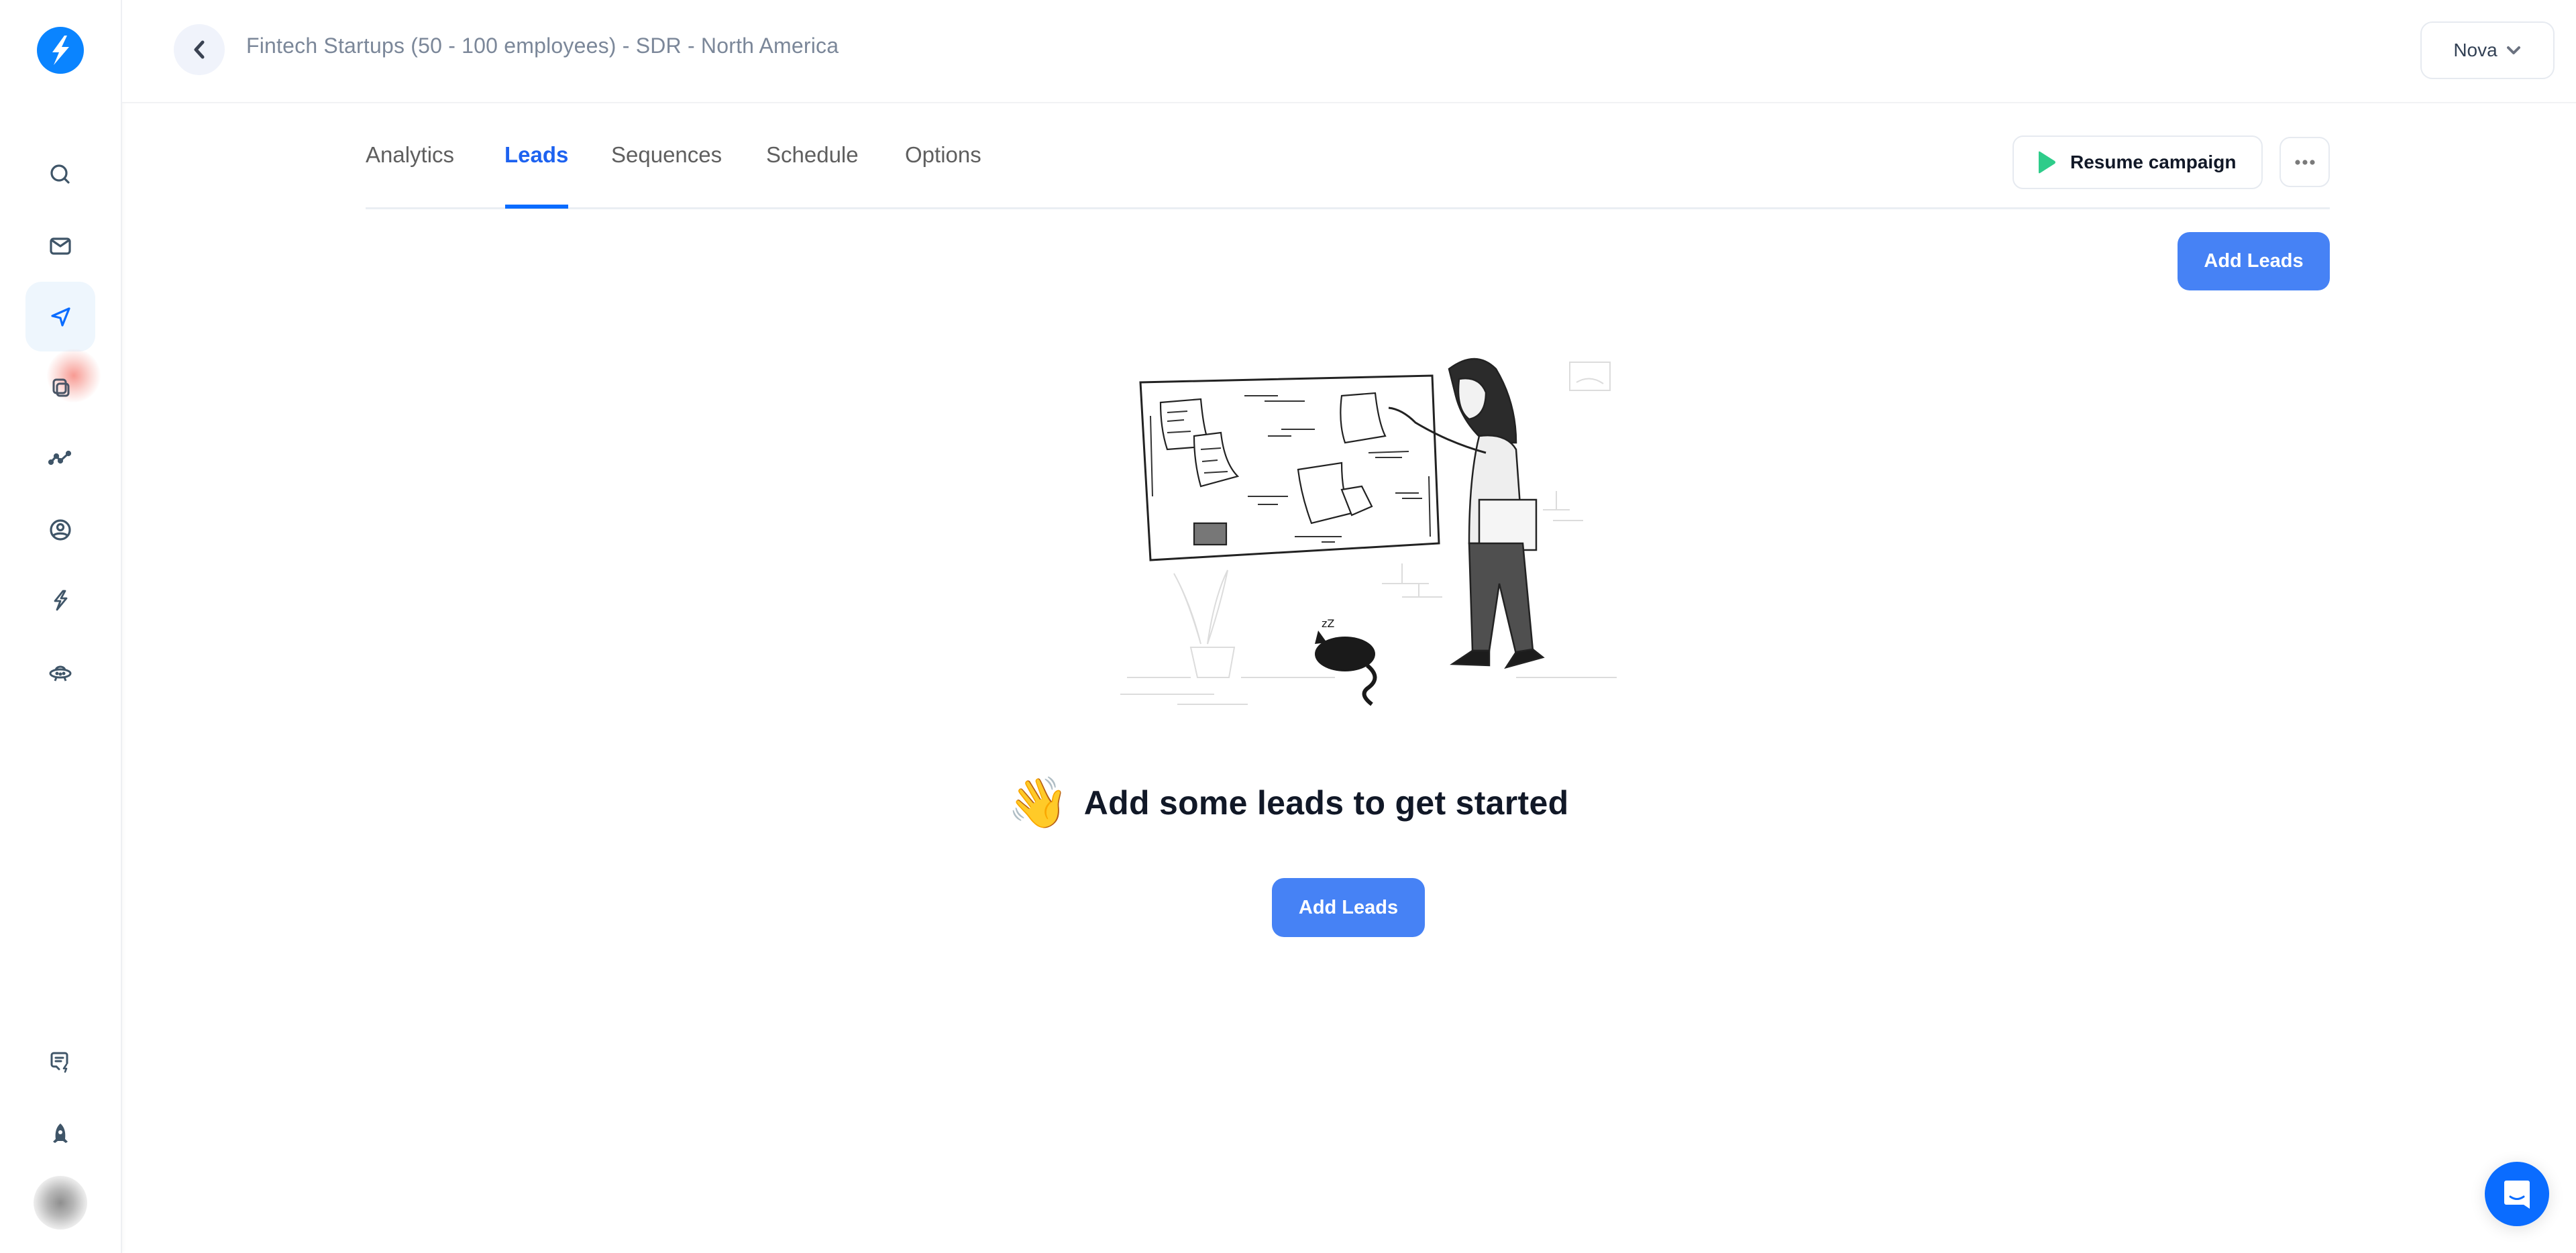 The width and height of the screenshot is (2576, 1253). What do you see at coordinates (2254, 261) in the screenshot?
I see `add-leads-button-top: Add Leads` at bounding box center [2254, 261].